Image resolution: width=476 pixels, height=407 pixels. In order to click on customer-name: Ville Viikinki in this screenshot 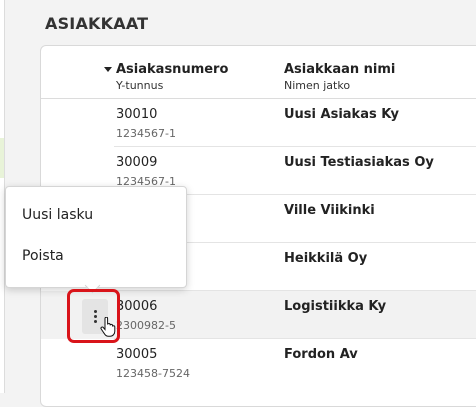, I will do `click(329, 210)`.